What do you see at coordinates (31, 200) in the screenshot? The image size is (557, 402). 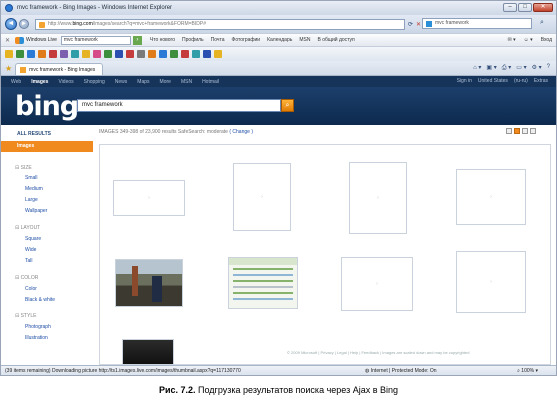 I see `filter-size-large: Large` at bounding box center [31, 200].